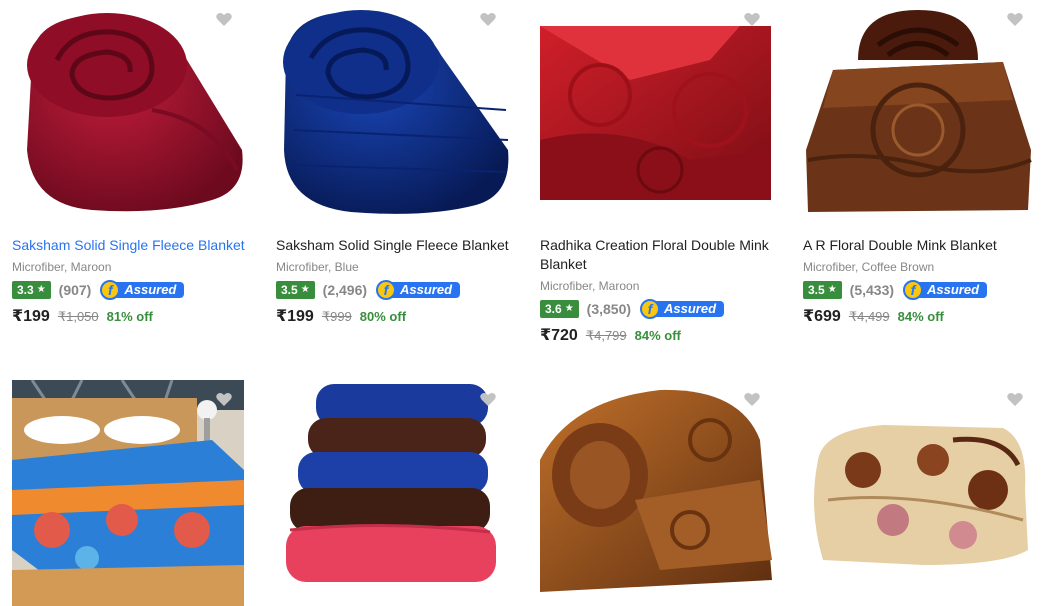 Image resolution: width=1045 pixels, height=606 pixels. Describe the element at coordinates (336, 316) in the screenshot. I see `original-price: ₹999` at that location.